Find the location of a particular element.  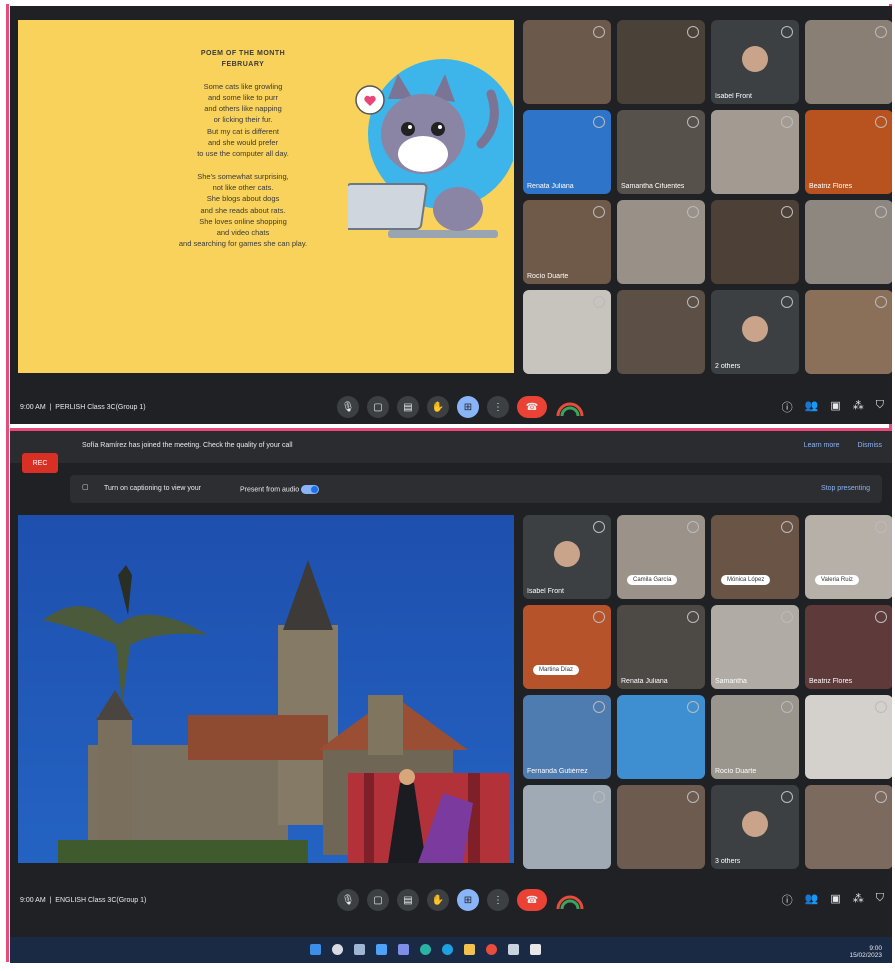

windows-start-icon is located at coordinates (315, 949).